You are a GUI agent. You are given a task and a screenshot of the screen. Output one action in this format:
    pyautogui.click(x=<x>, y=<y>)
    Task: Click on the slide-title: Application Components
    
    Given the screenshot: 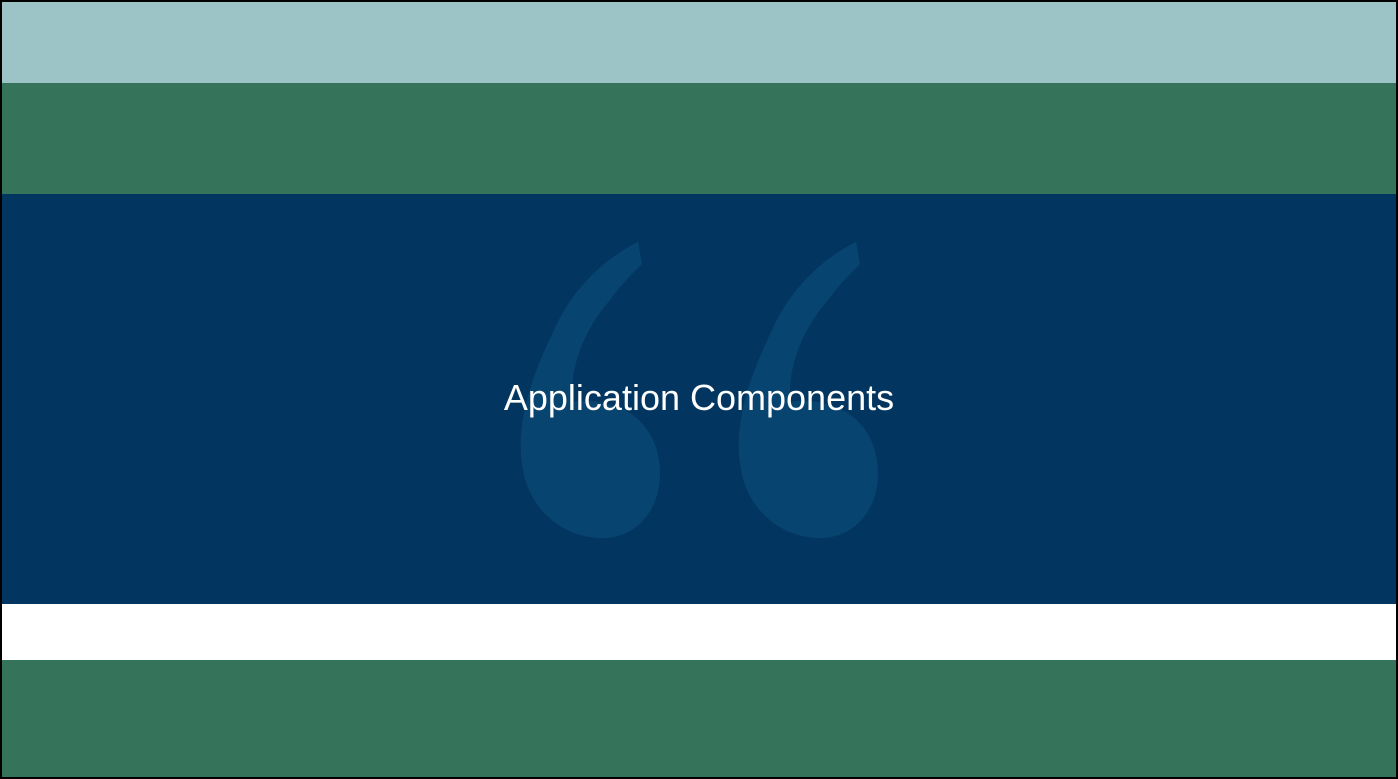 What is the action you would take?
    pyautogui.click(x=699, y=397)
    